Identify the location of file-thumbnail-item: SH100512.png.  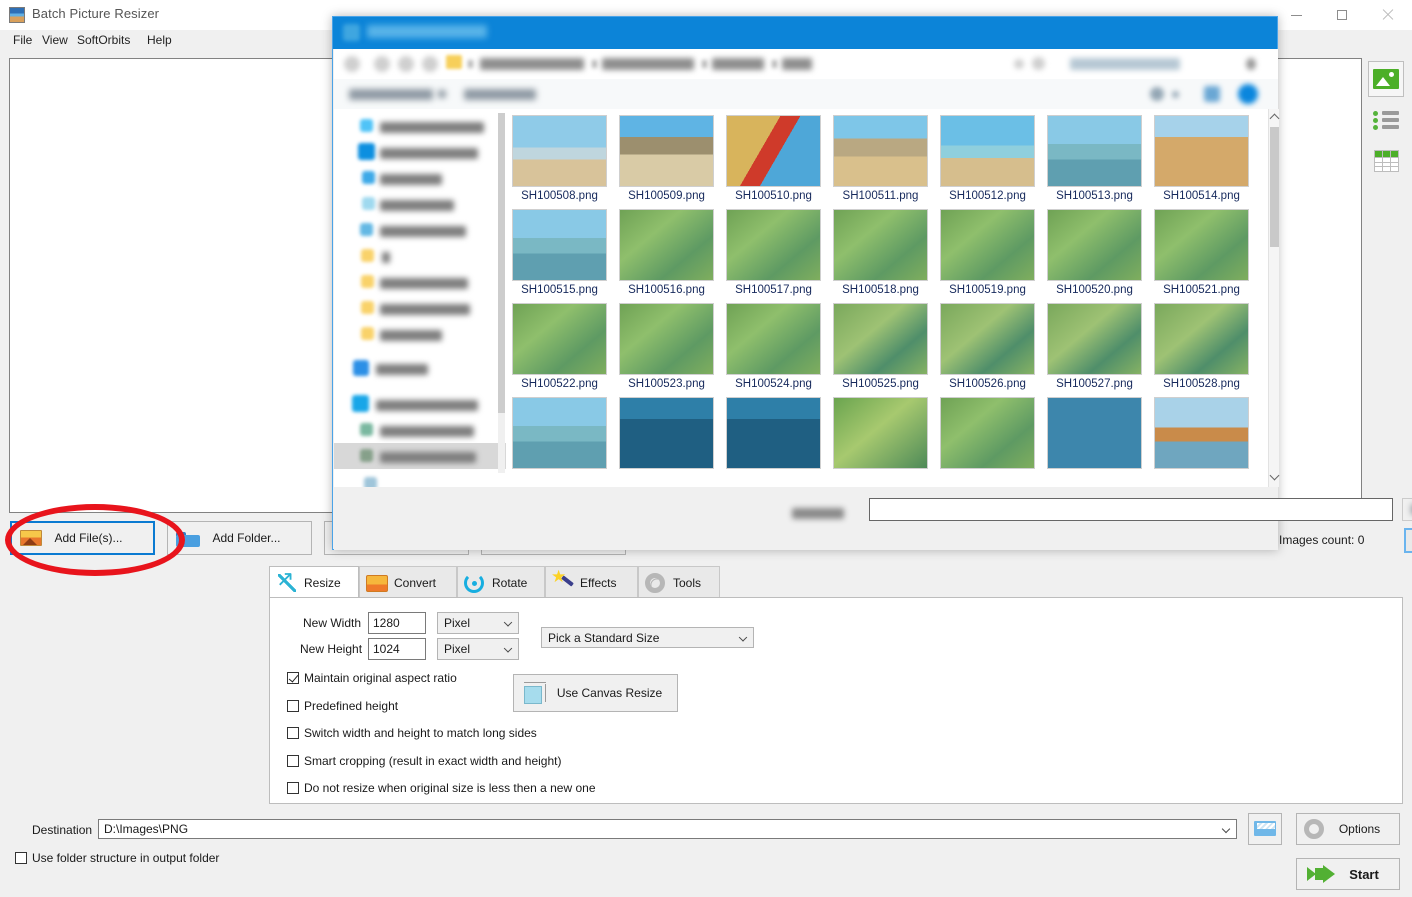
(987, 158).